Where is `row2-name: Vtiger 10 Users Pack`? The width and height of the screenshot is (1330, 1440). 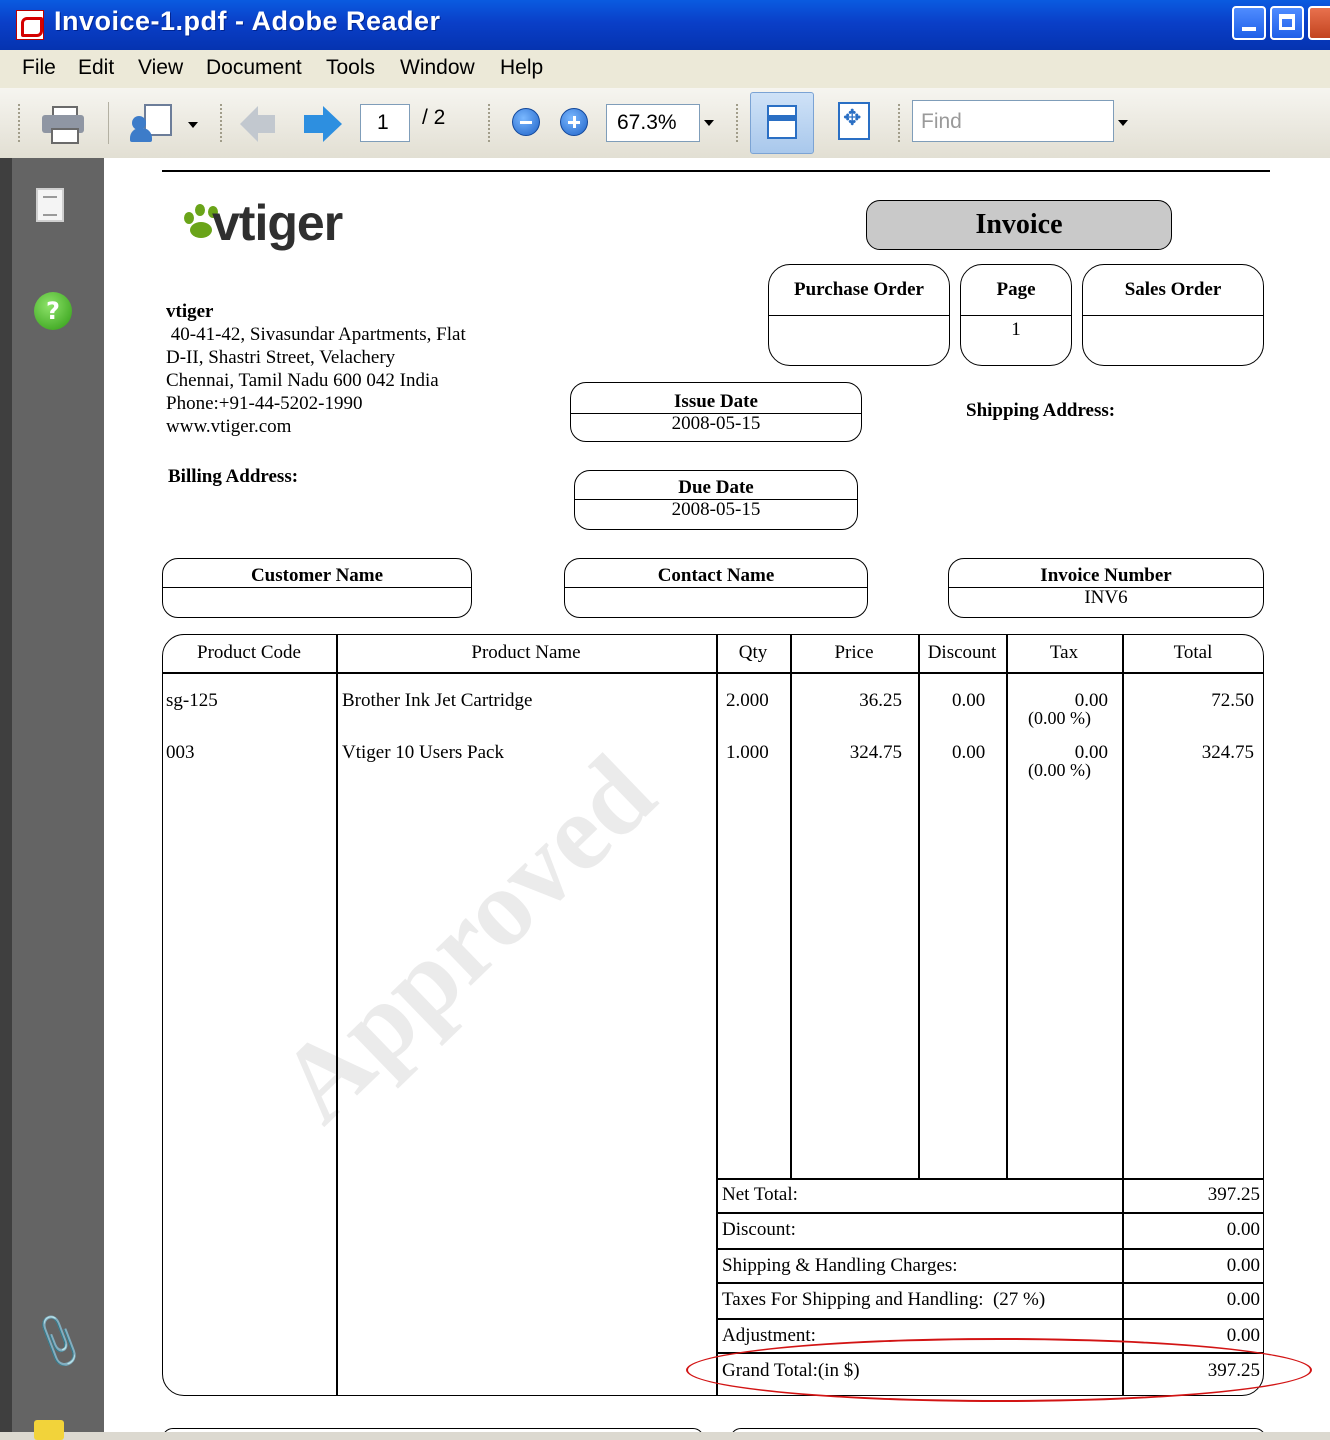 row2-name: Vtiger 10 Users Pack is located at coordinates (423, 752).